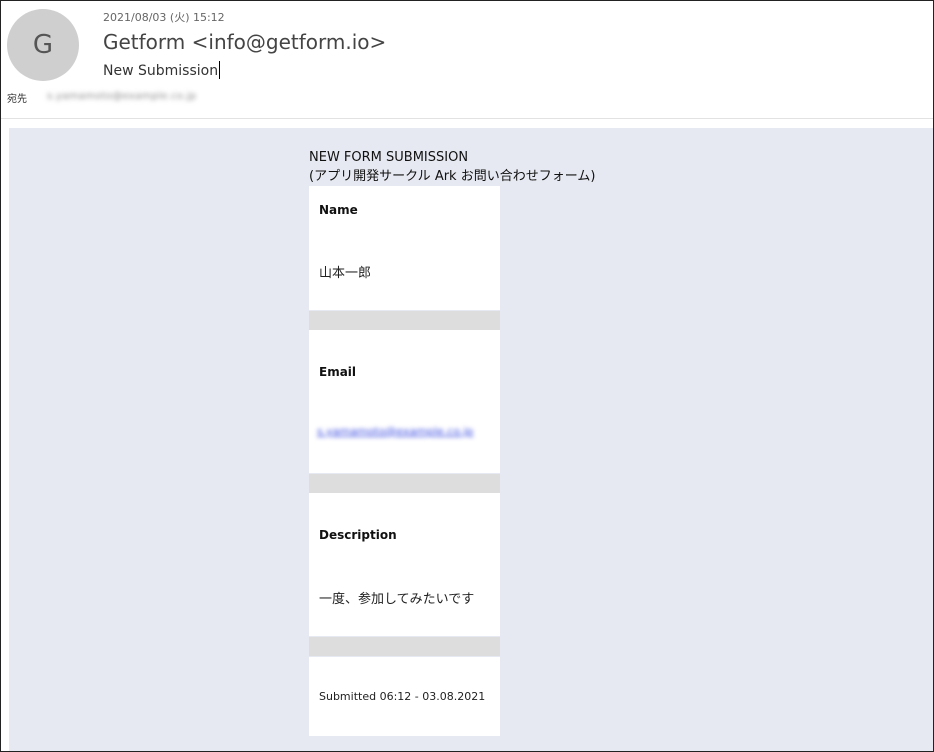  What do you see at coordinates (164, 17) in the screenshot?
I see `email-datetime: 2021/08/03 (火) 15:12` at bounding box center [164, 17].